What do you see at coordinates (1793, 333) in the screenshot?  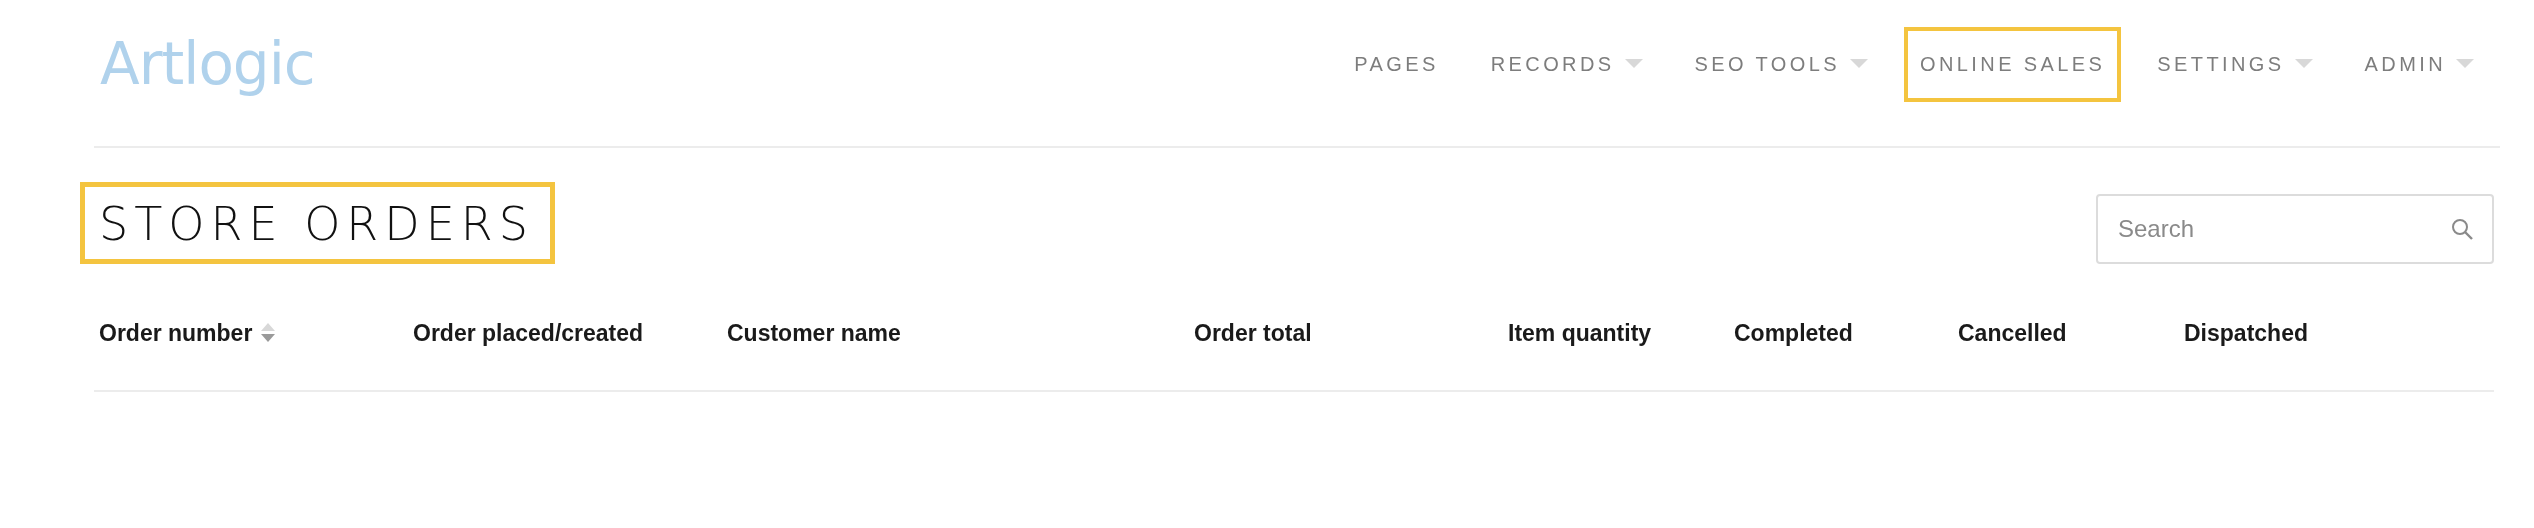 I see `column-header: Completed` at bounding box center [1793, 333].